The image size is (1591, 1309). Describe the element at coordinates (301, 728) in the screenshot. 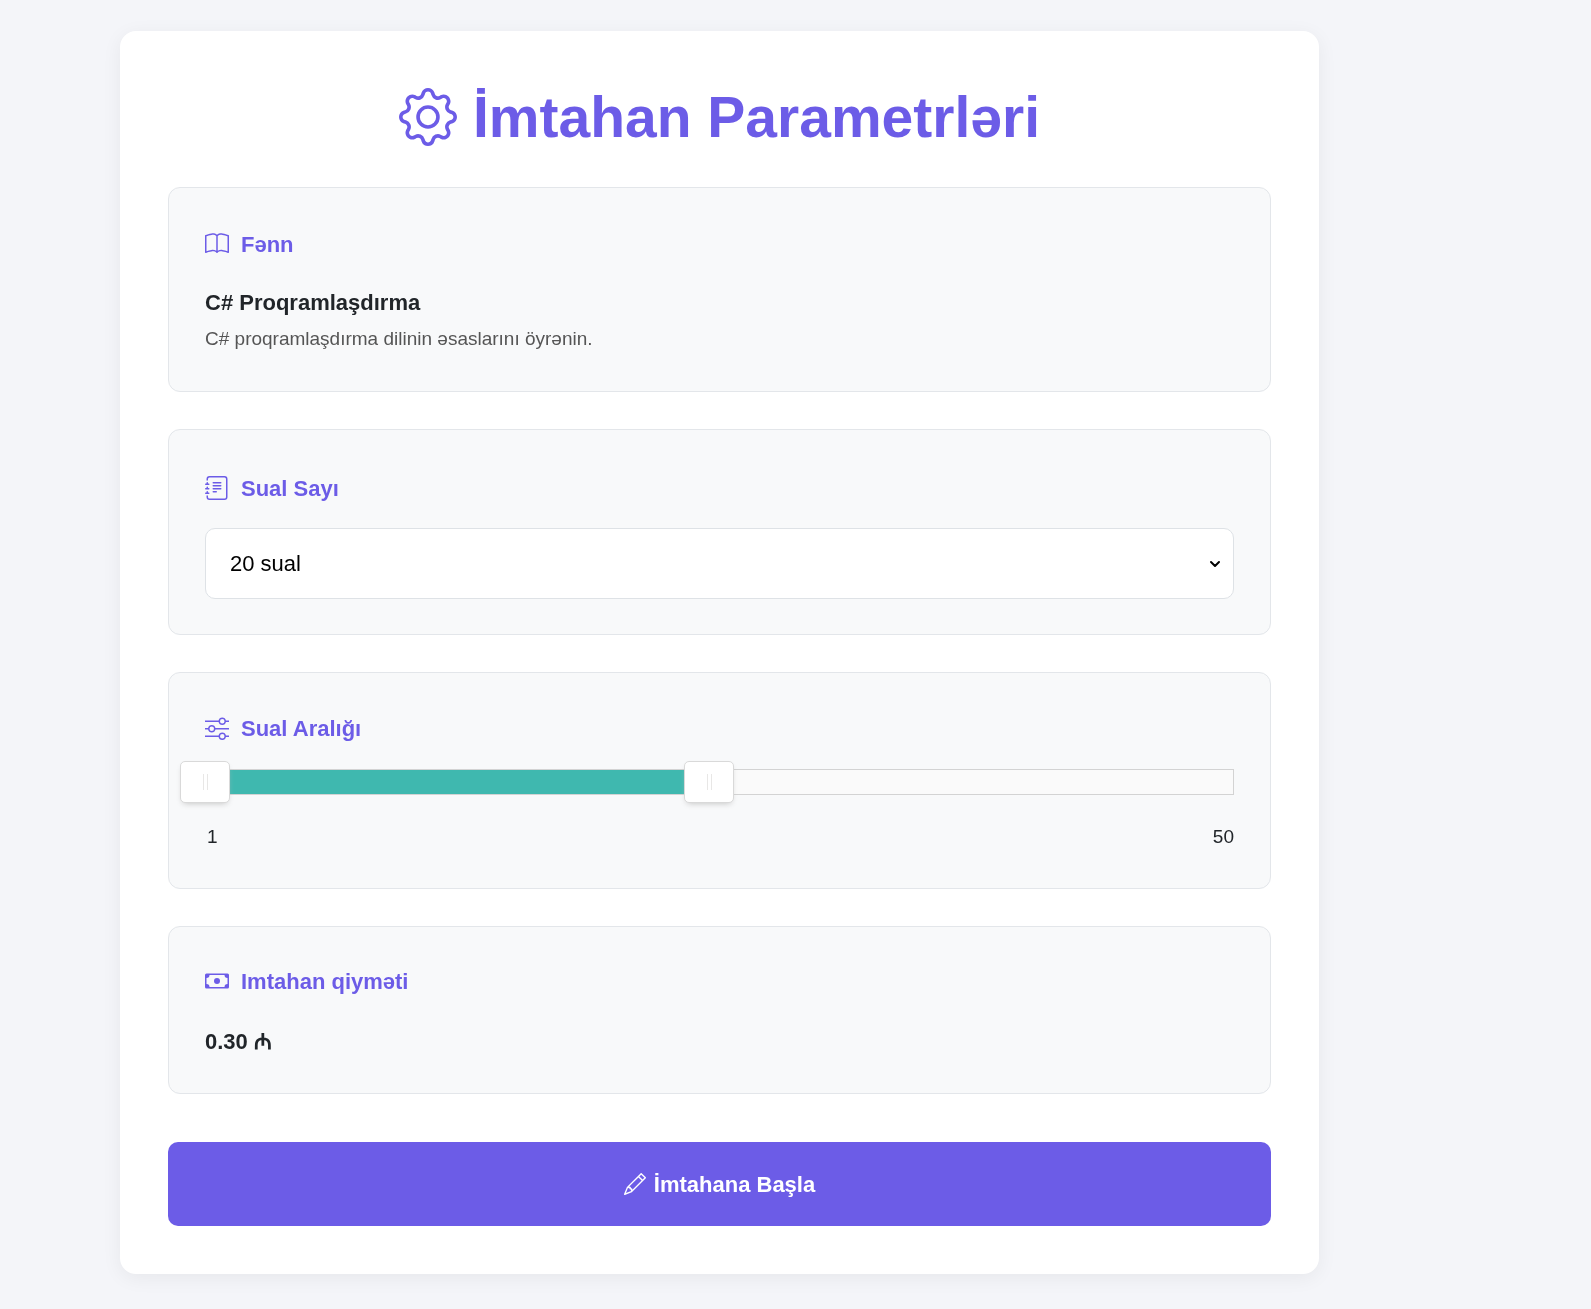

I see `section-label: Sual Aralığı` at that location.